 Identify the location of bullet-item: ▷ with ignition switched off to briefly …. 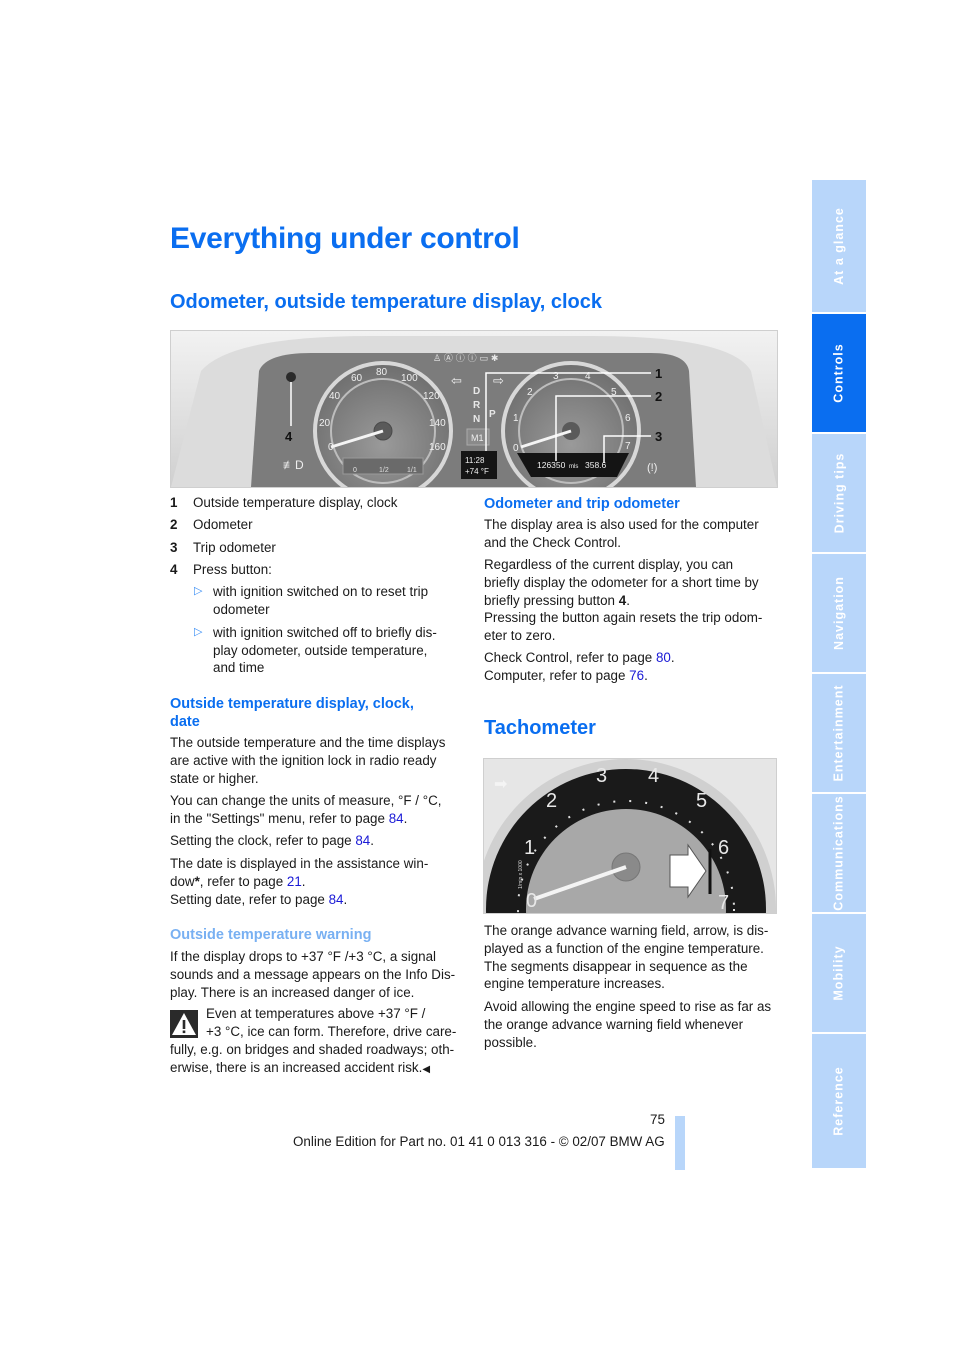
(315, 650).